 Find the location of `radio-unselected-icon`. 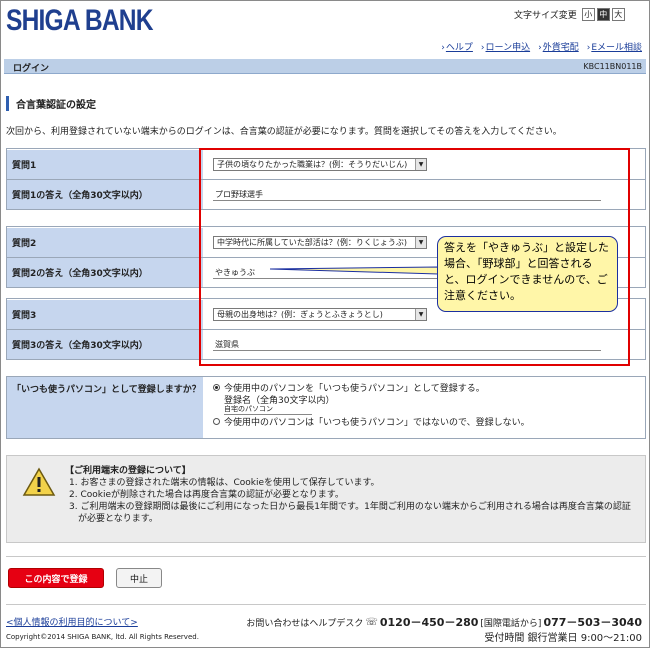

radio-unselected-icon is located at coordinates (216, 421).